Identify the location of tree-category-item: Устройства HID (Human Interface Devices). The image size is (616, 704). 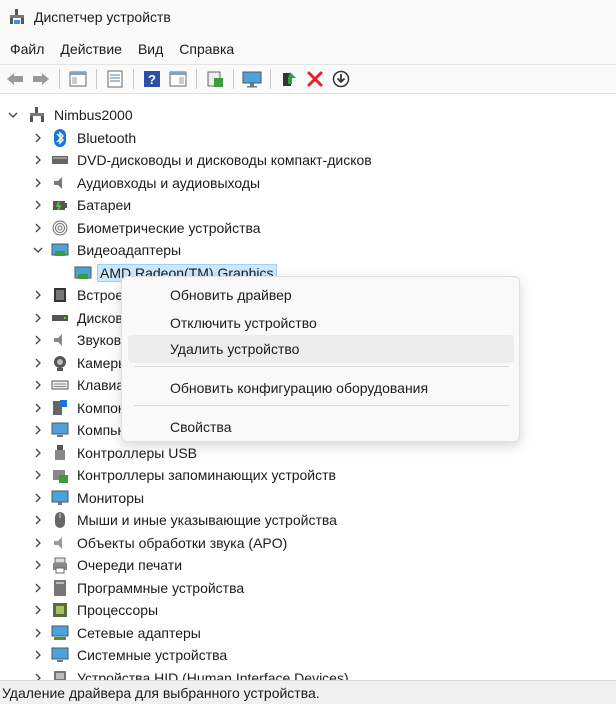
(308, 673).